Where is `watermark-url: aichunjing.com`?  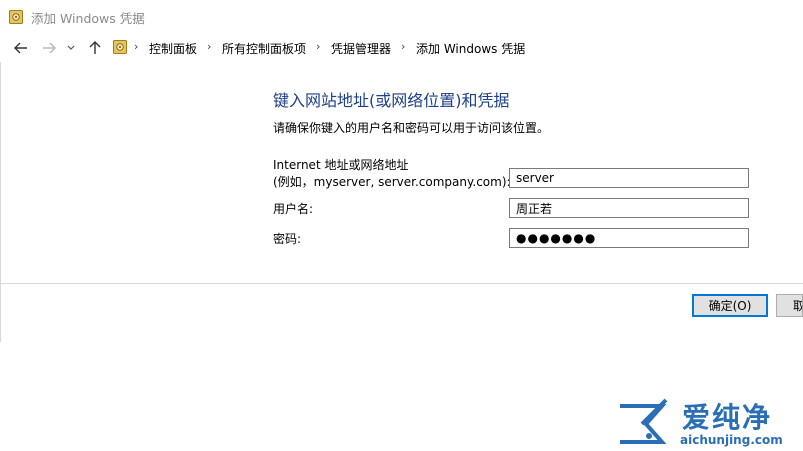 watermark-url: aichunjing.com is located at coordinates (731, 440).